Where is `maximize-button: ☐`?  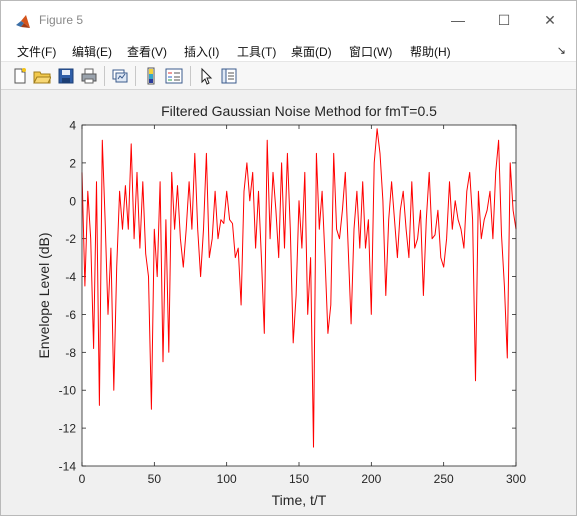
maximize-button: ☐ is located at coordinates (504, 20).